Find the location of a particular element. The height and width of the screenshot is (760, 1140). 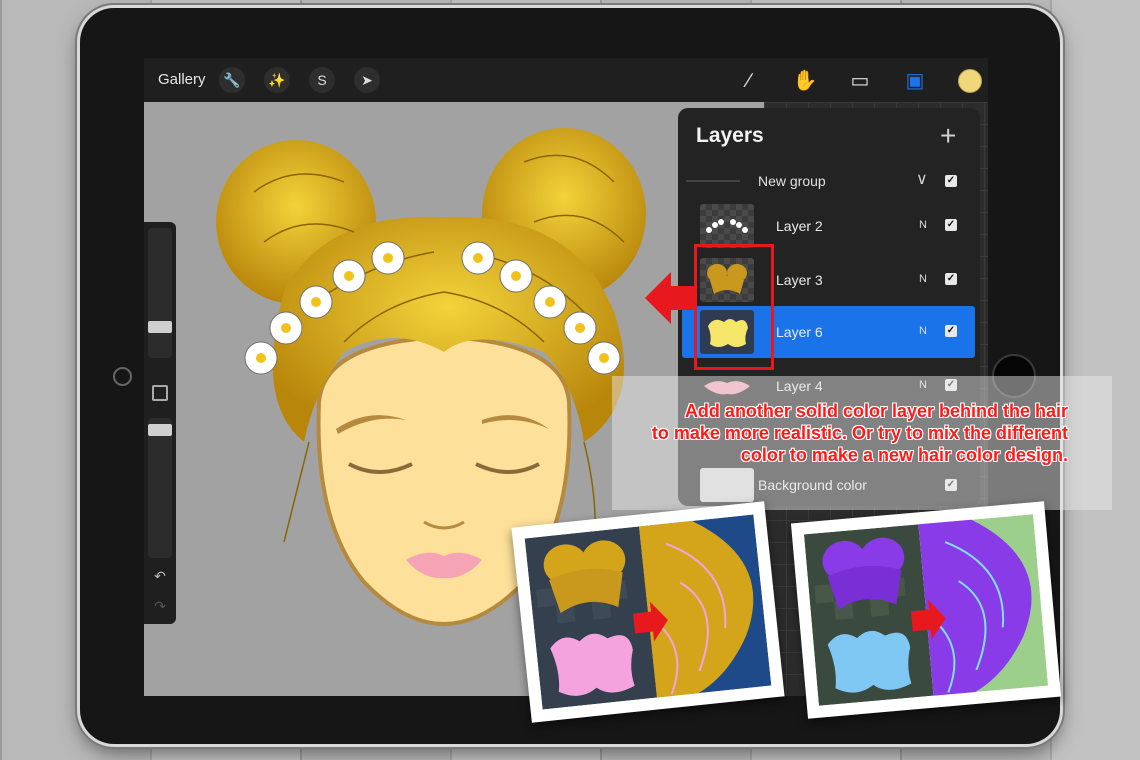

brush-icon: ∕ is located at coordinates (749, 81).